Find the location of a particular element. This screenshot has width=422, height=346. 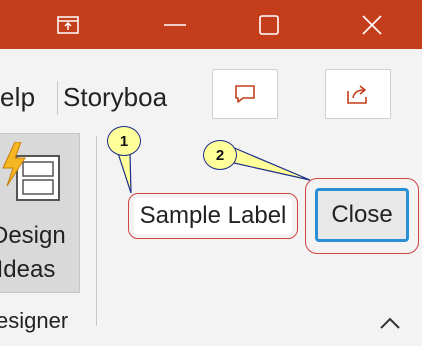

callout-2: 2 is located at coordinates (220, 155).